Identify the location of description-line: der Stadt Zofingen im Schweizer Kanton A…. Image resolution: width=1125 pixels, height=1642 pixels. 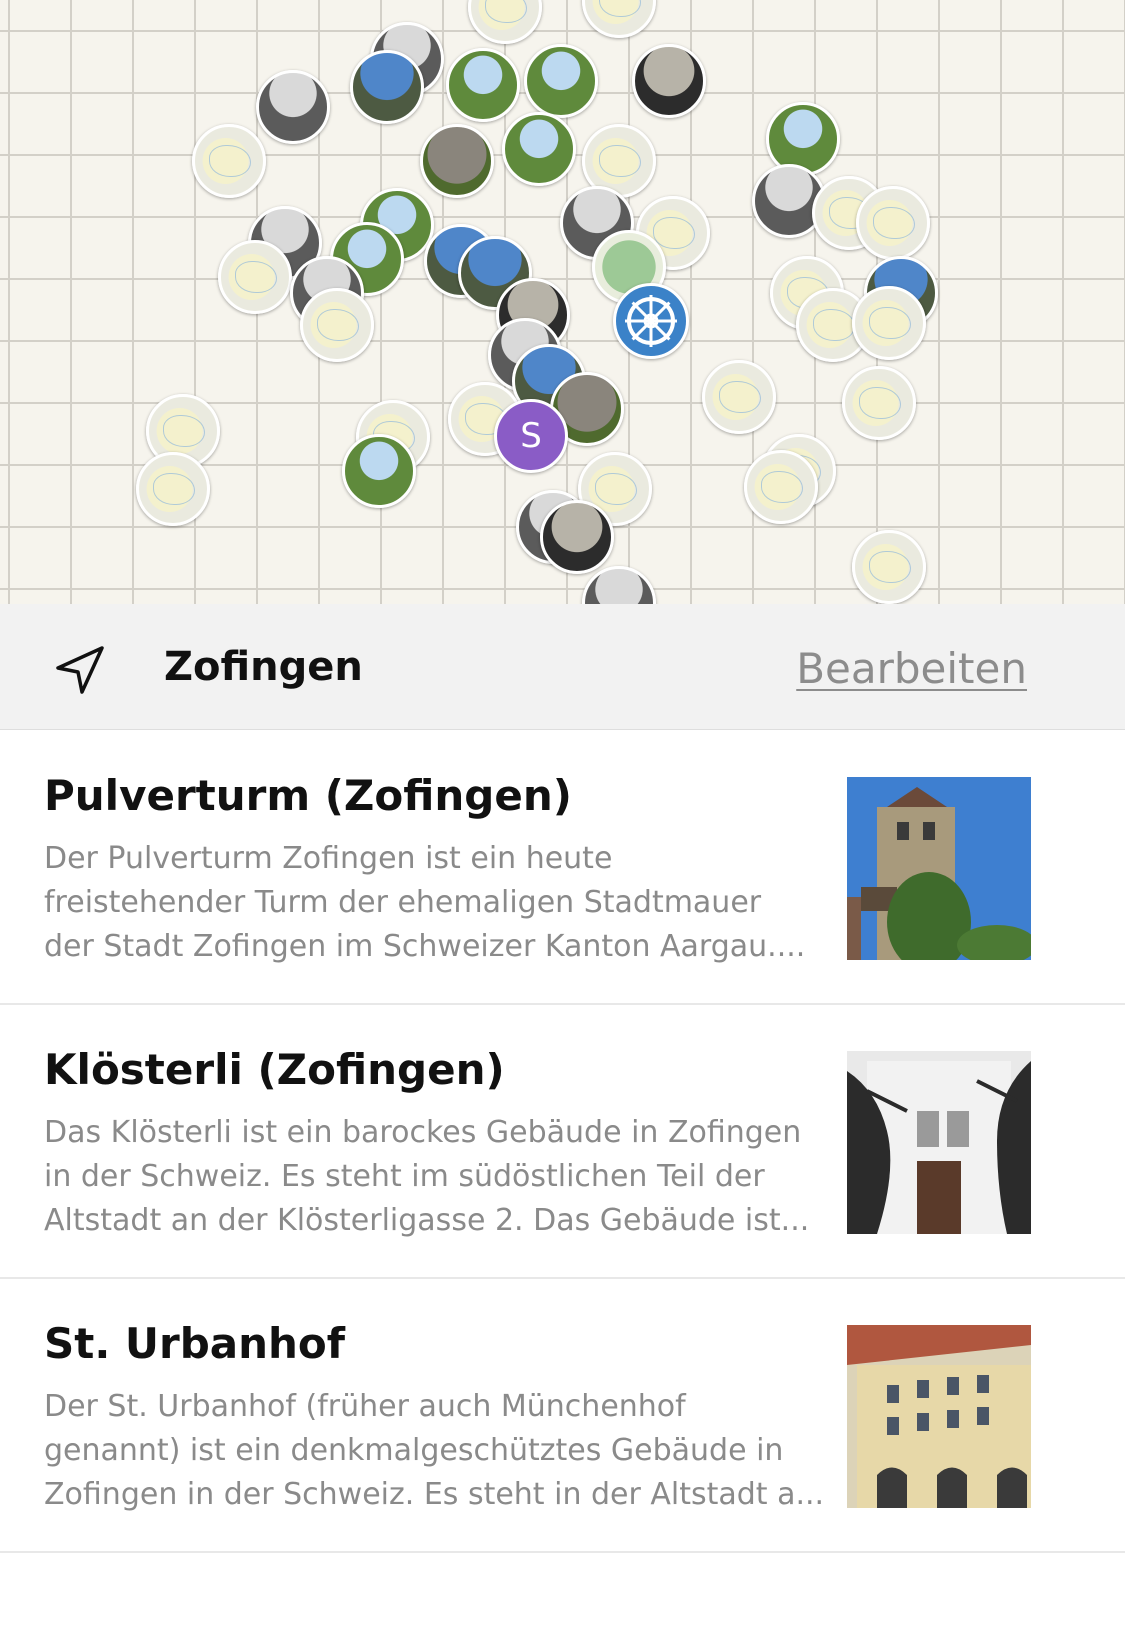
(425, 946).